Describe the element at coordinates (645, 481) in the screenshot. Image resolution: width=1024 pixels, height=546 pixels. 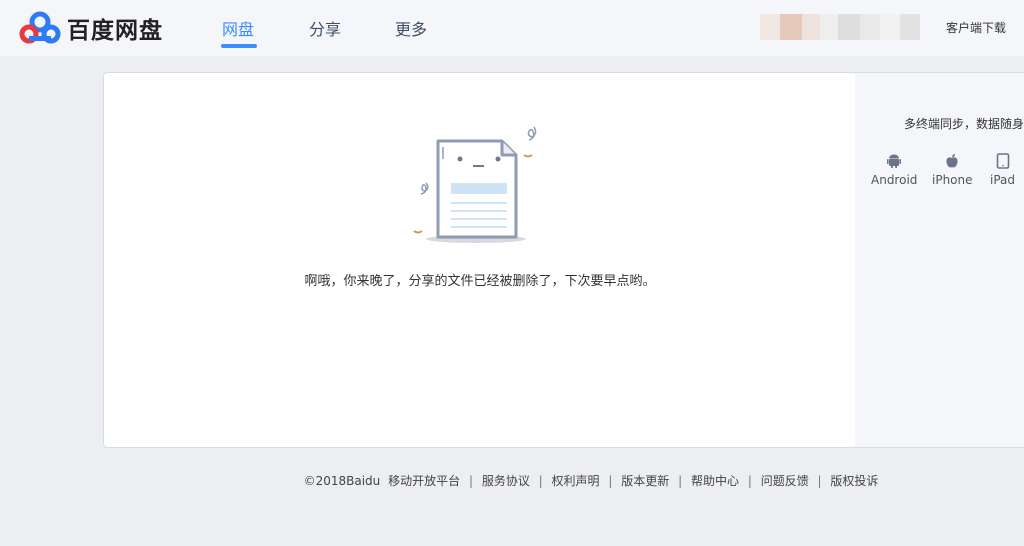
I see `footer-link-version-update: 版本更新` at that location.